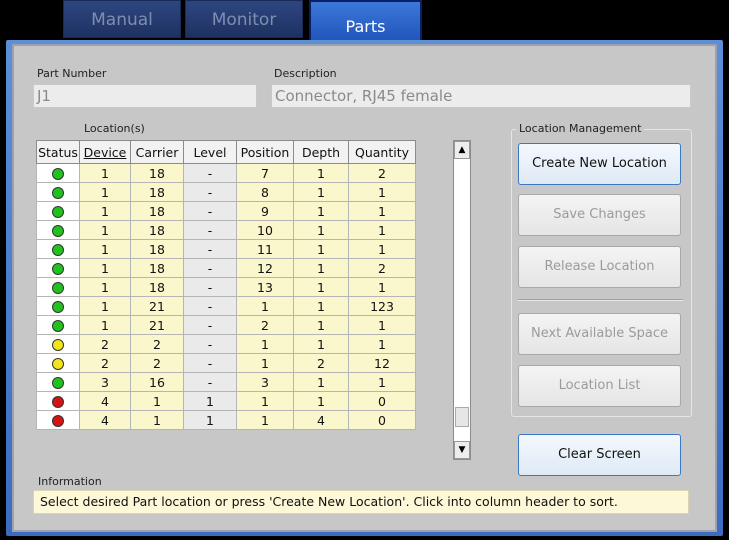 This screenshot has width=729, height=540. Describe the element at coordinates (599, 267) in the screenshot. I see `release-location-button: Release Location` at that location.